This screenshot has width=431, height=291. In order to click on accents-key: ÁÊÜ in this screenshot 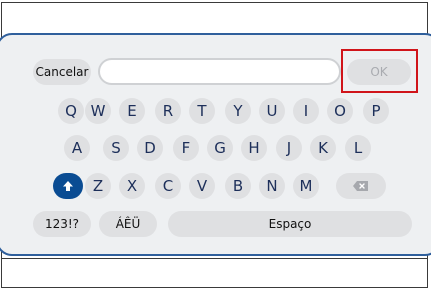, I will do `click(128, 224)`.